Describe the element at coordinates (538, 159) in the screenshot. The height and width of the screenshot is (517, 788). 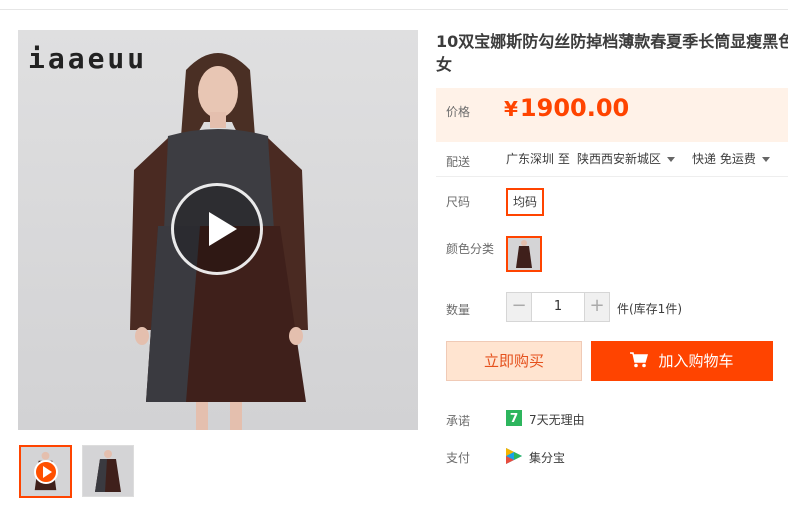
I see `ship-from: 广东深圳 至` at that location.